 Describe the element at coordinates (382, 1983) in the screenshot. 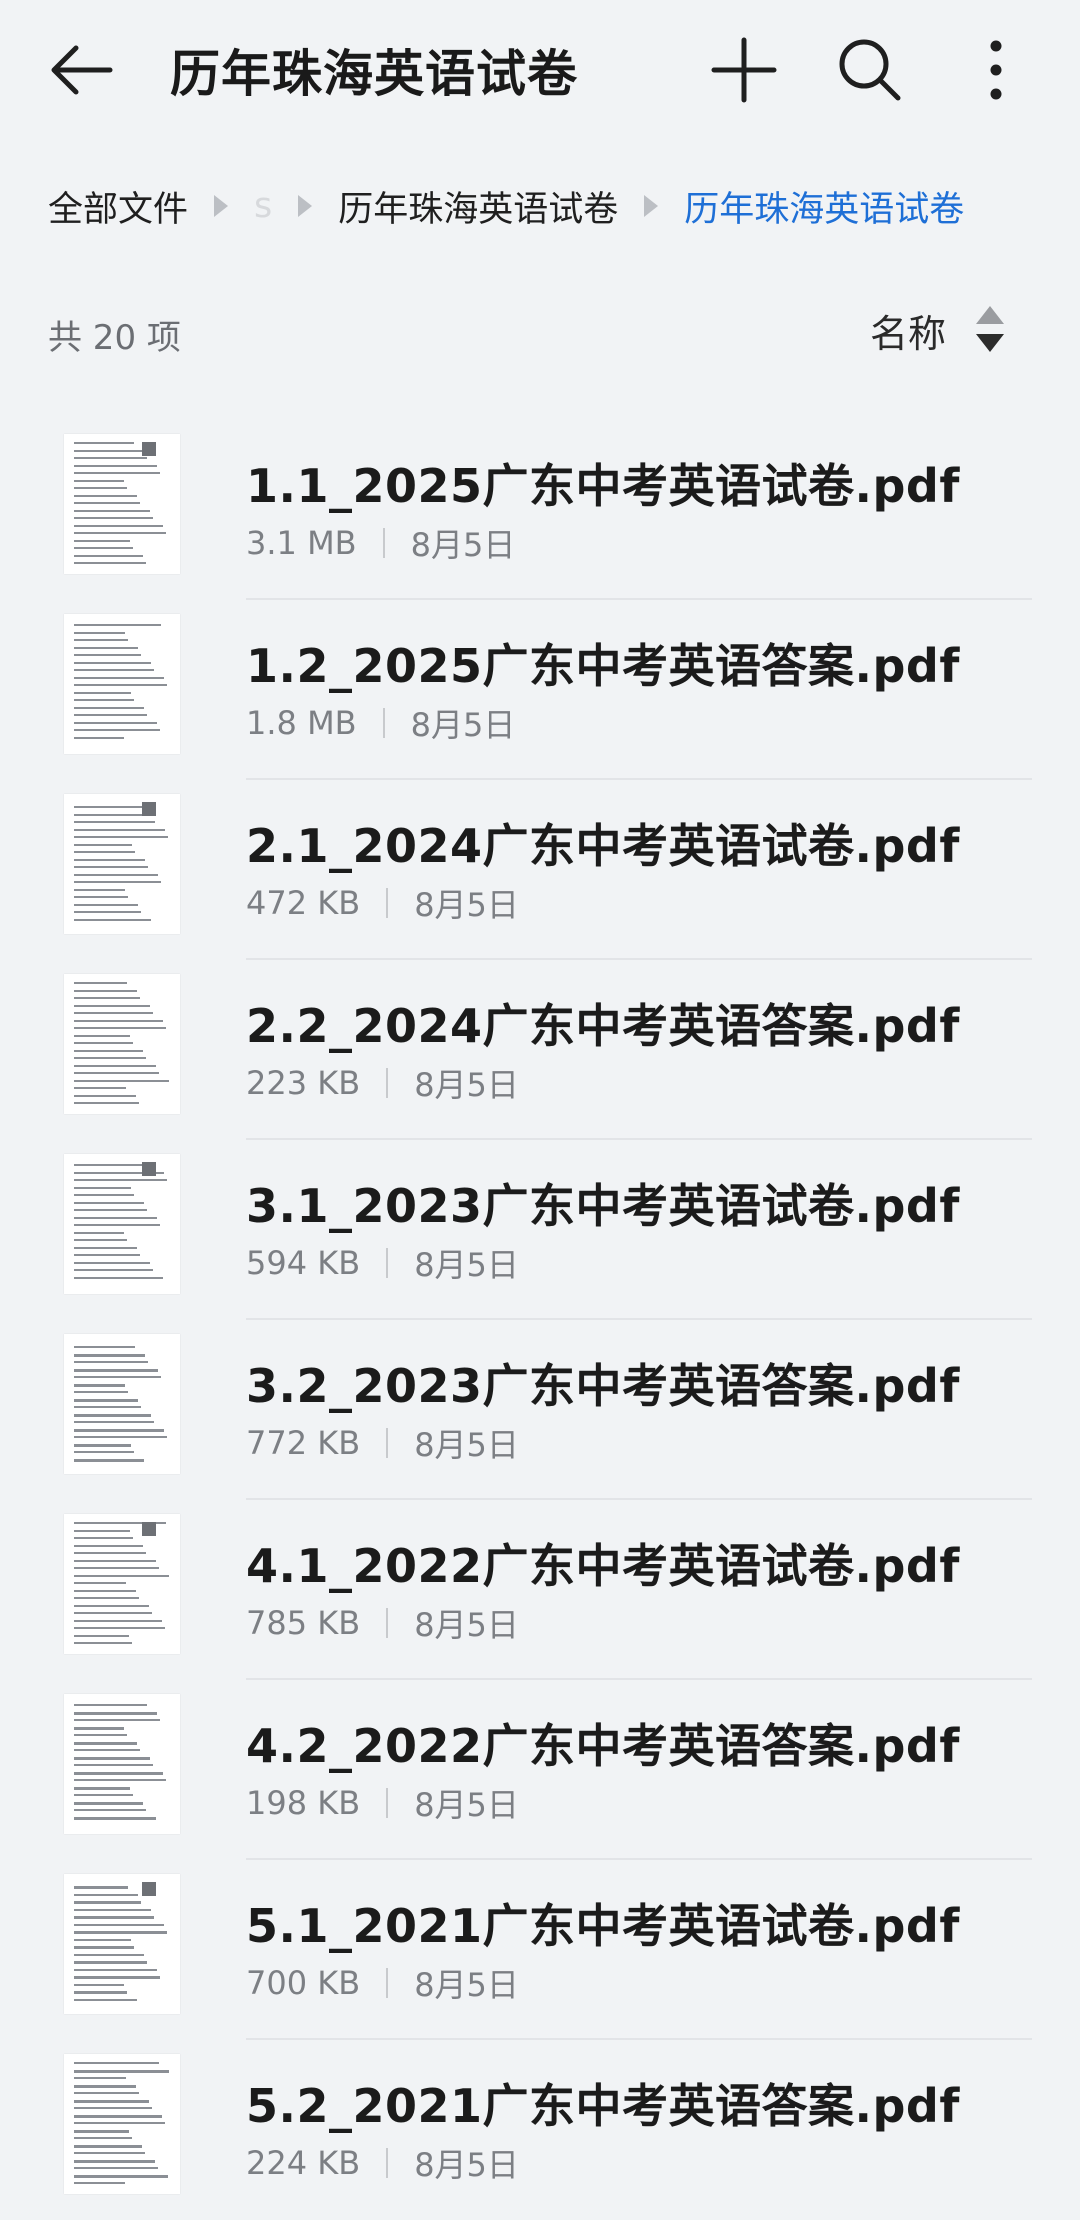

I see `file-meta: 700 KB 8月5日` at that location.